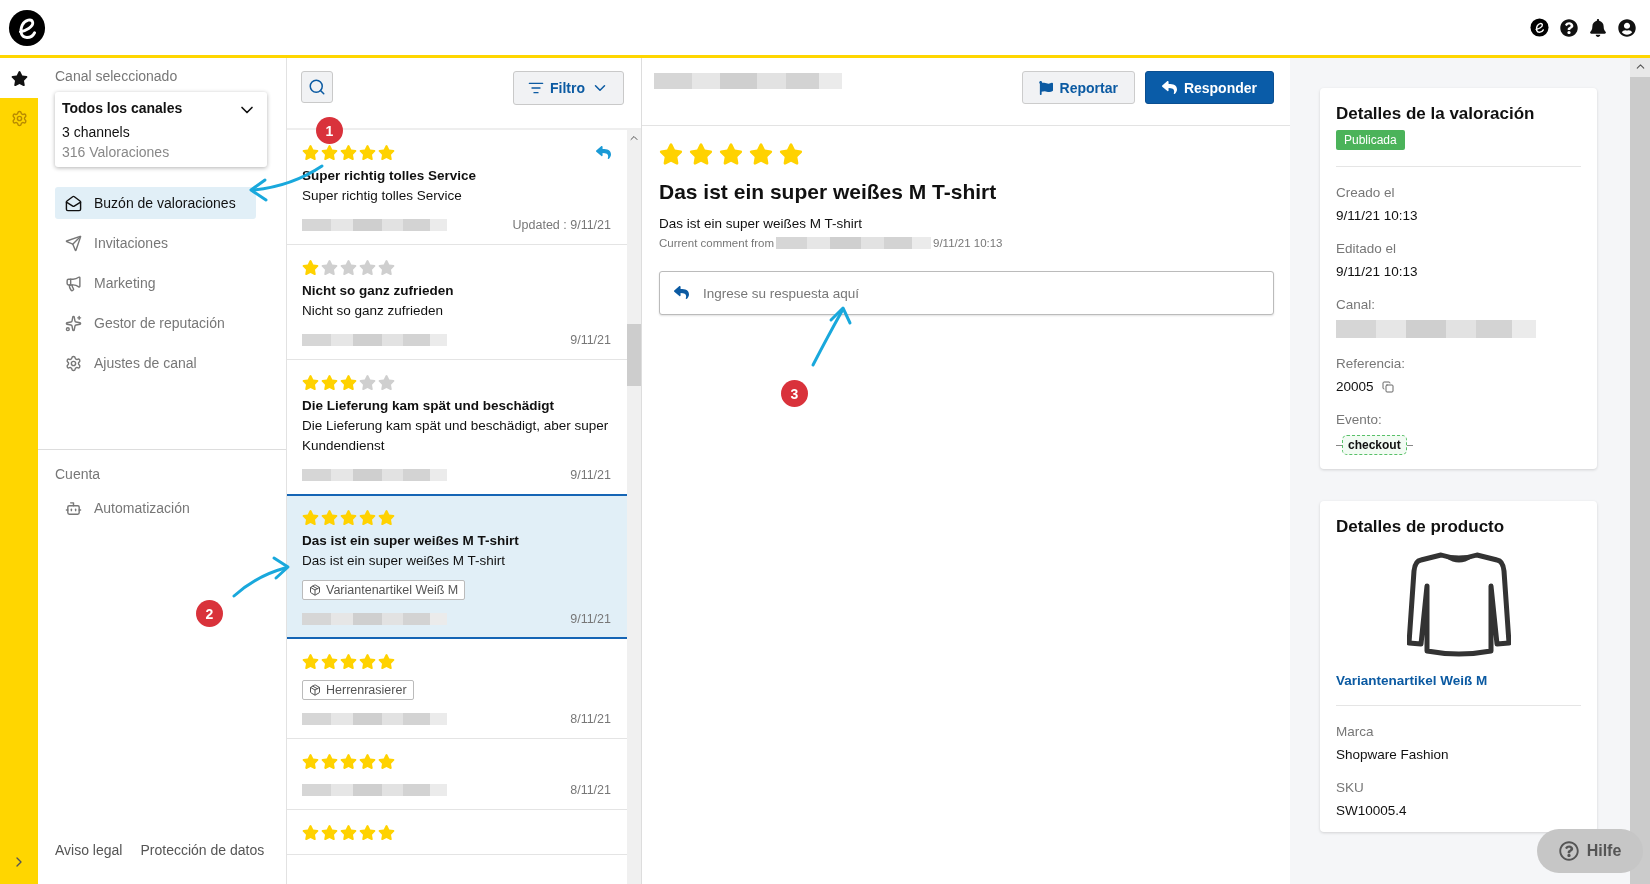 The height and width of the screenshot is (884, 1650). I want to click on review-title: Nicht so ganz zufrieden, so click(378, 290).